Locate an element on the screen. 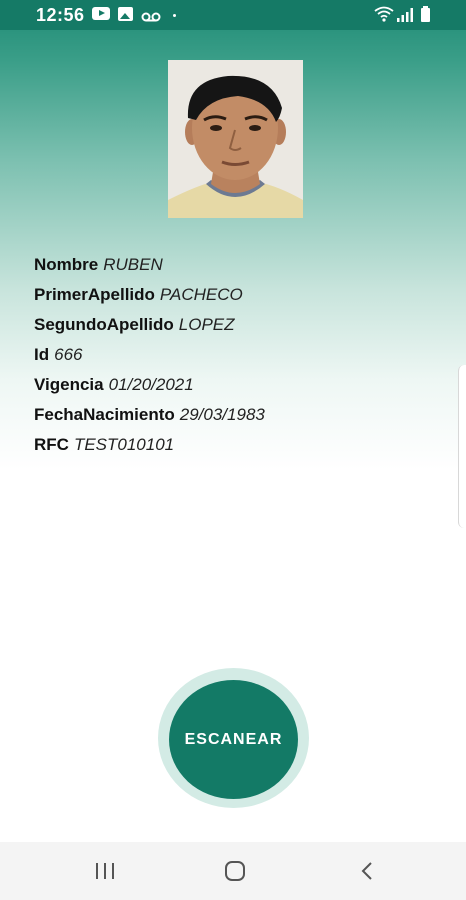 This screenshot has height=900, width=466. field-id: Id 666 is located at coordinates (244, 357).